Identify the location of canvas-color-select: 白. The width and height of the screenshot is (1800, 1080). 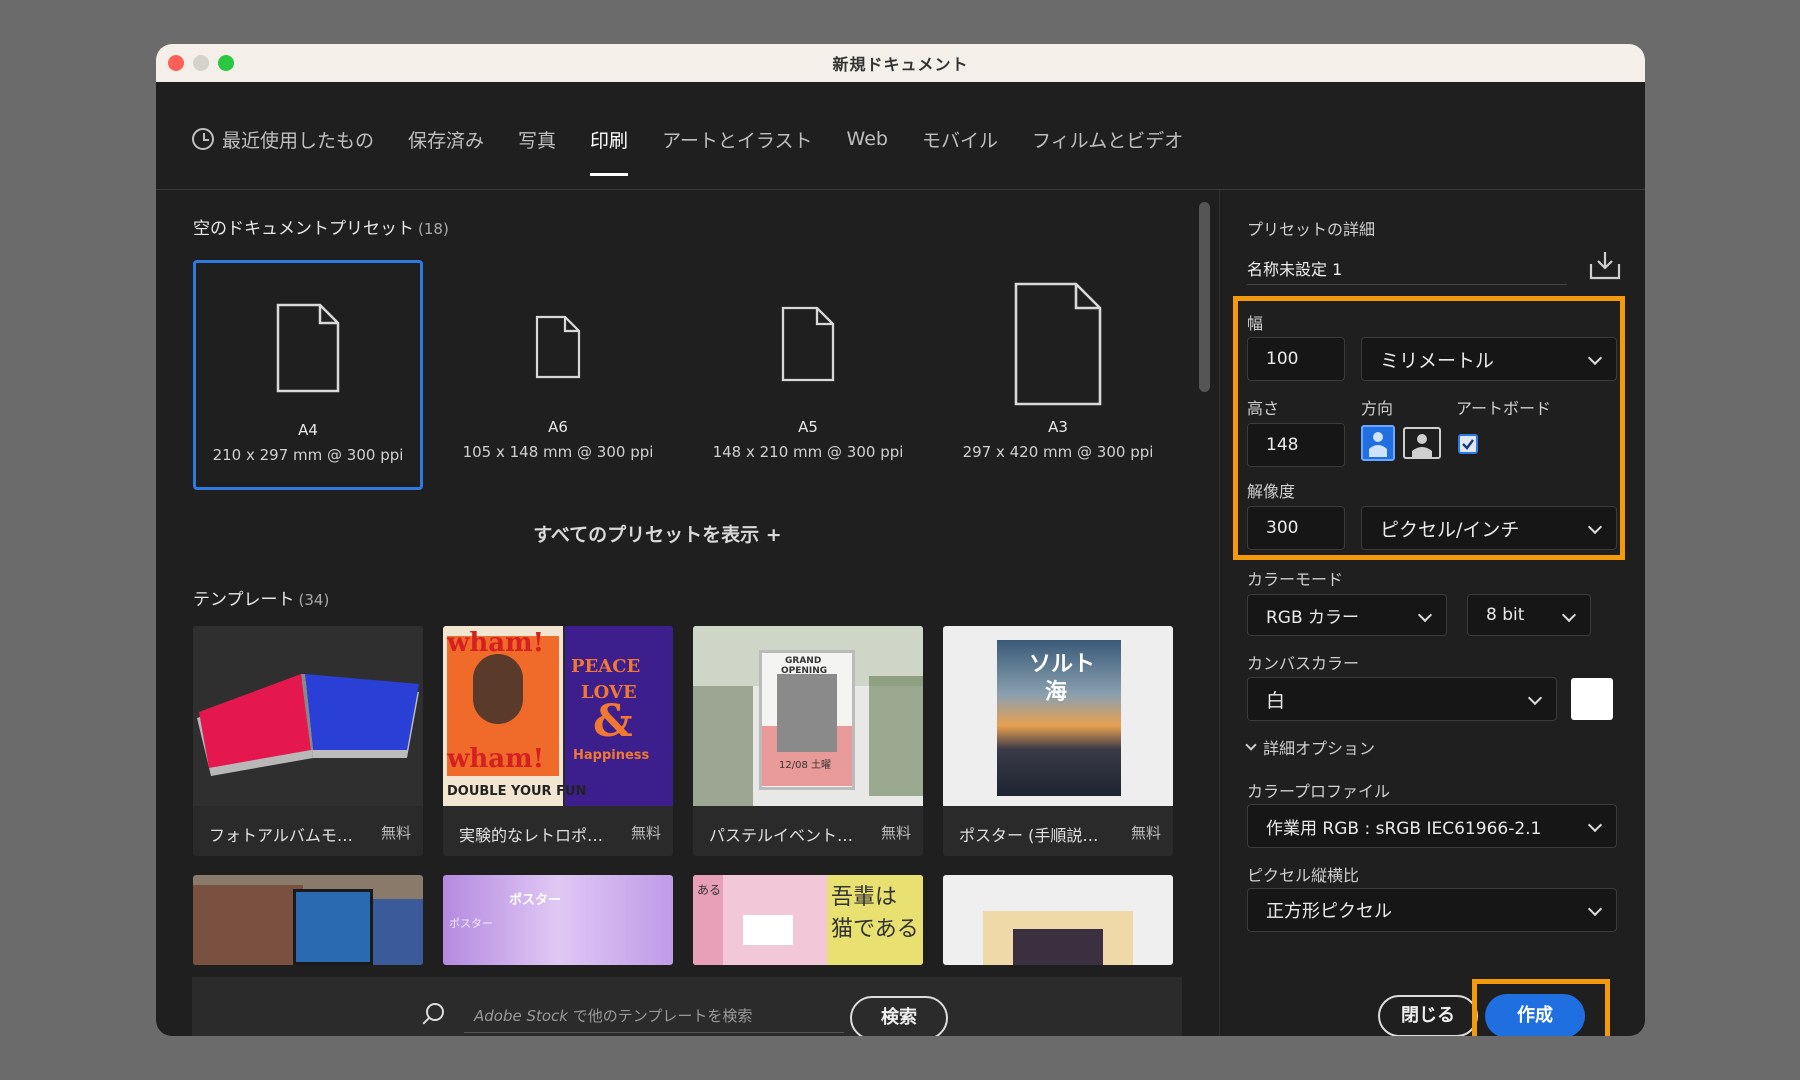
(1402, 699).